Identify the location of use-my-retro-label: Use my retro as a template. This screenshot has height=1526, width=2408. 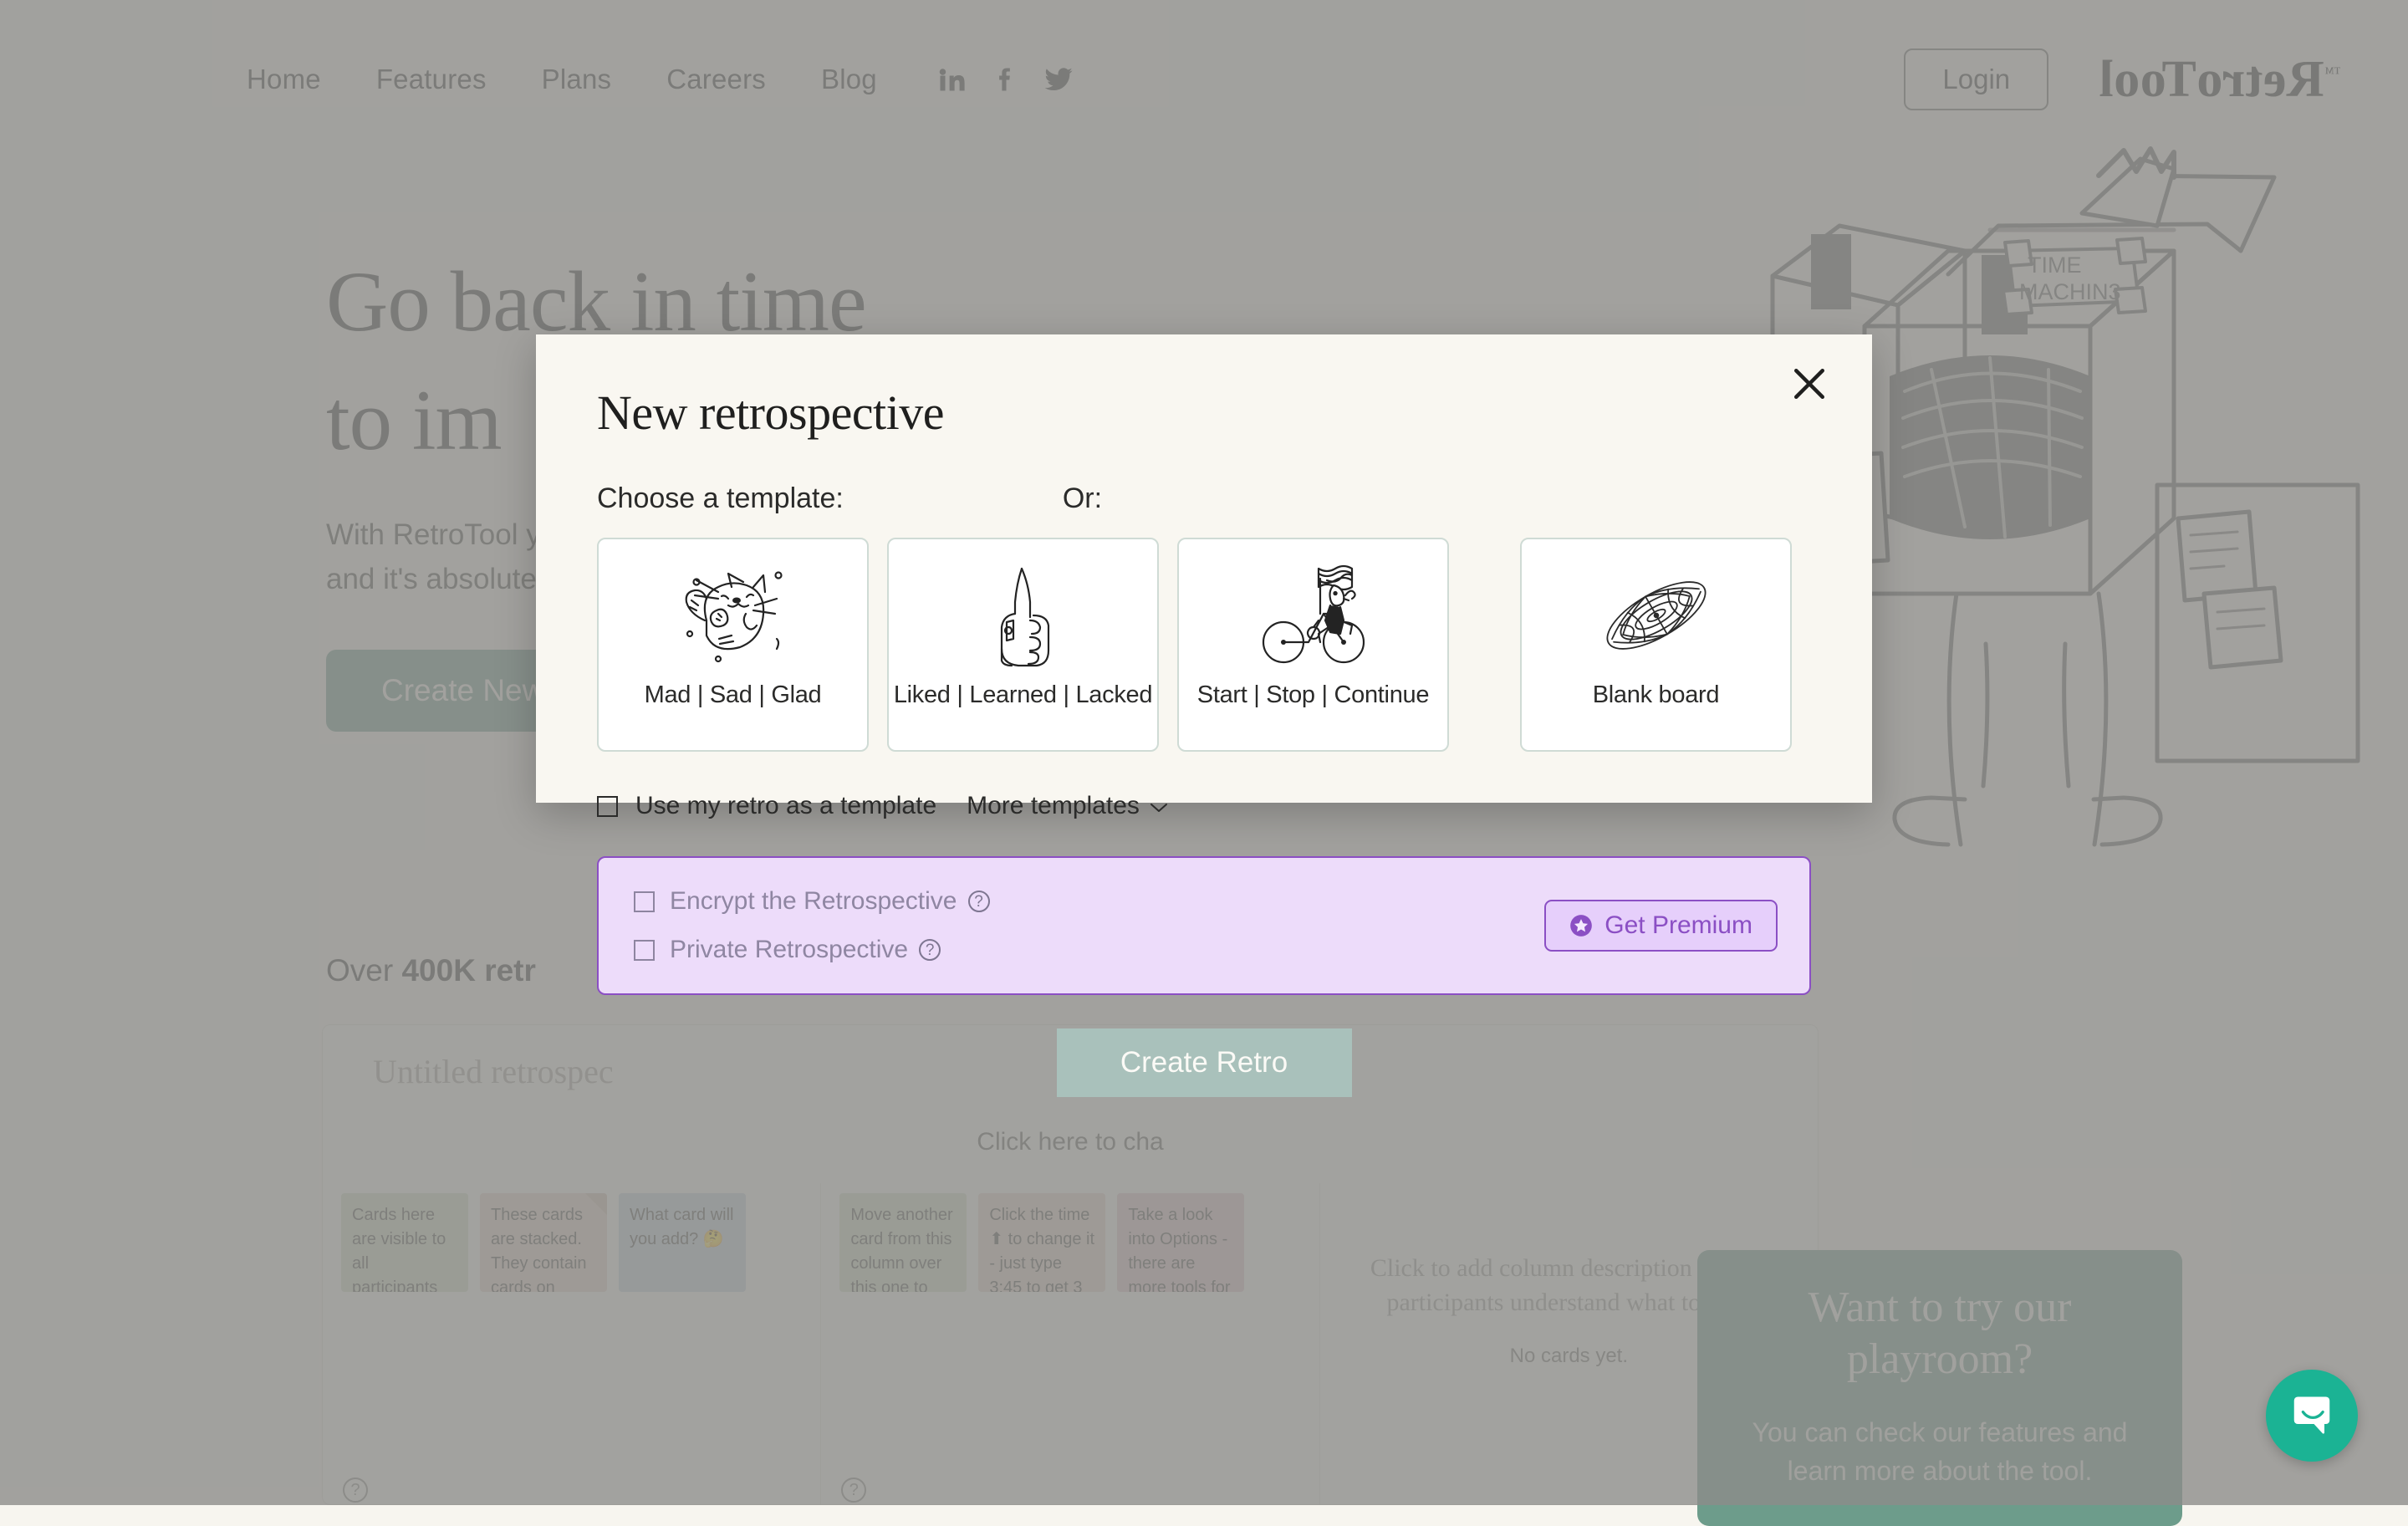
(785, 806).